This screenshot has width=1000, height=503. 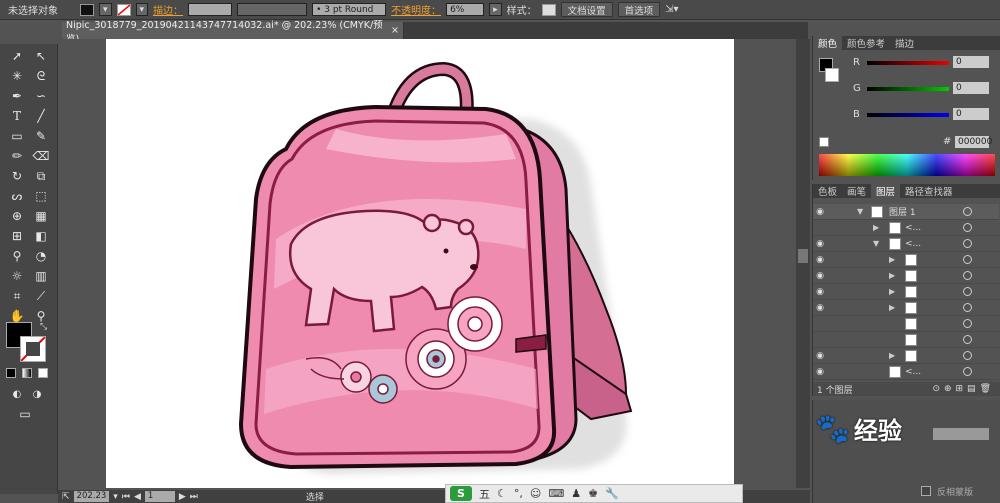 What do you see at coordinates (41, 56) in the screenshot?
I see `direct-selection-tool-icon: ↖` at bounding box center [41, 56].